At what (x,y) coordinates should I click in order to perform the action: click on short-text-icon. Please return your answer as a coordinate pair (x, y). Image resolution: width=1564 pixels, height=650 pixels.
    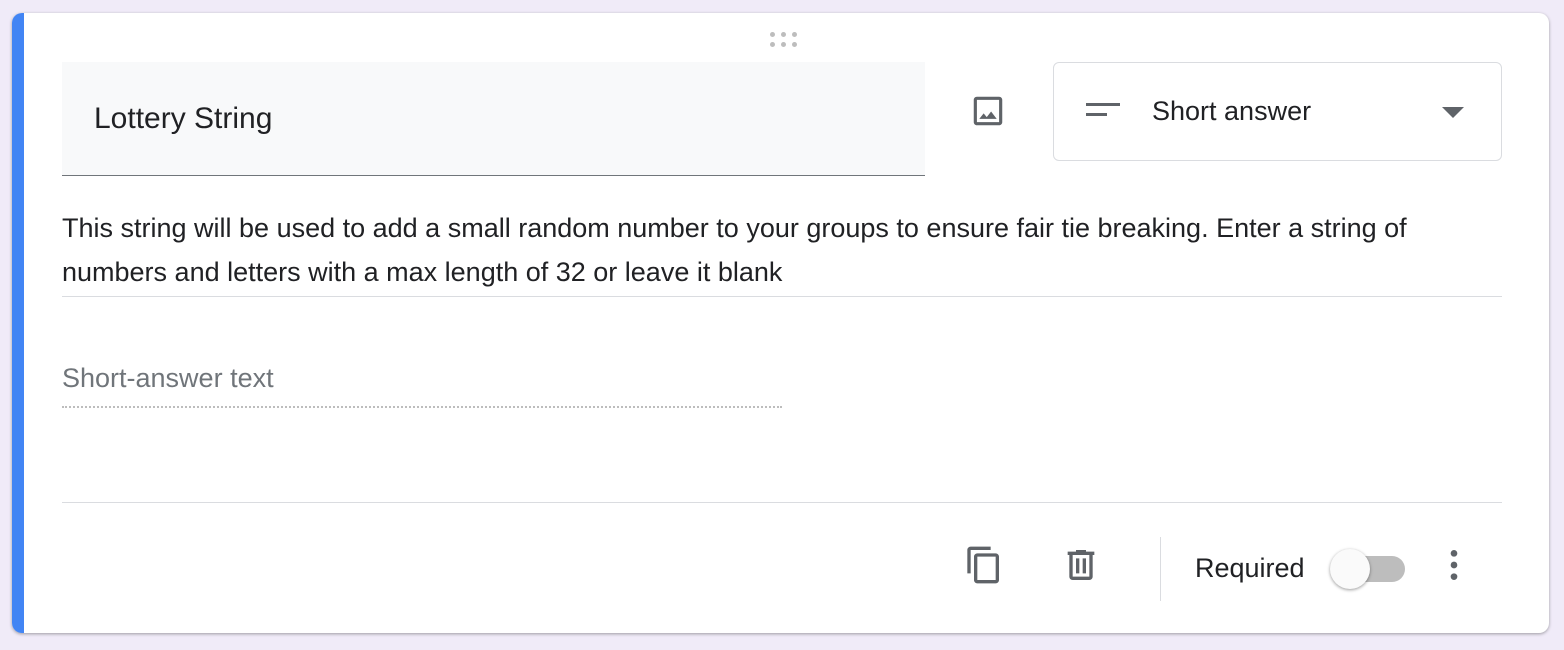
    Looking at the image, I should click on (1103, 109).